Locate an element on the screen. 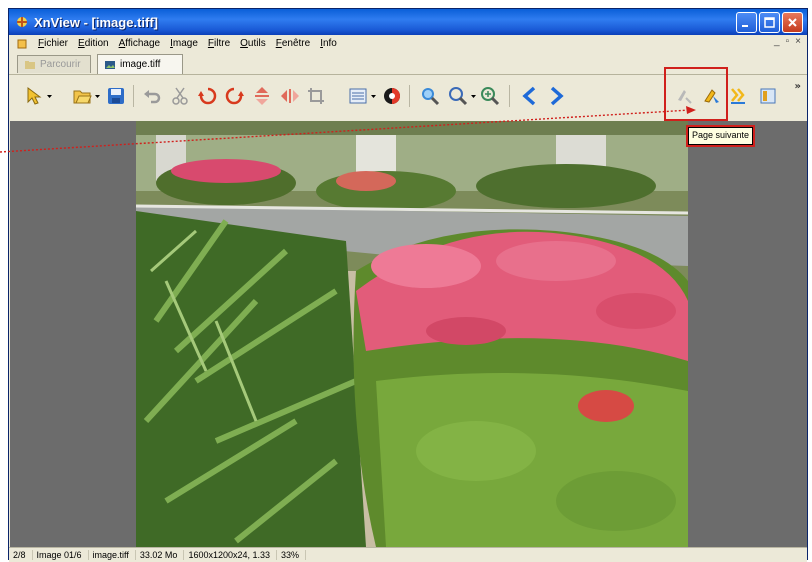 The image size is (812, 562). adjust-button is located at coordinates (358, 96).